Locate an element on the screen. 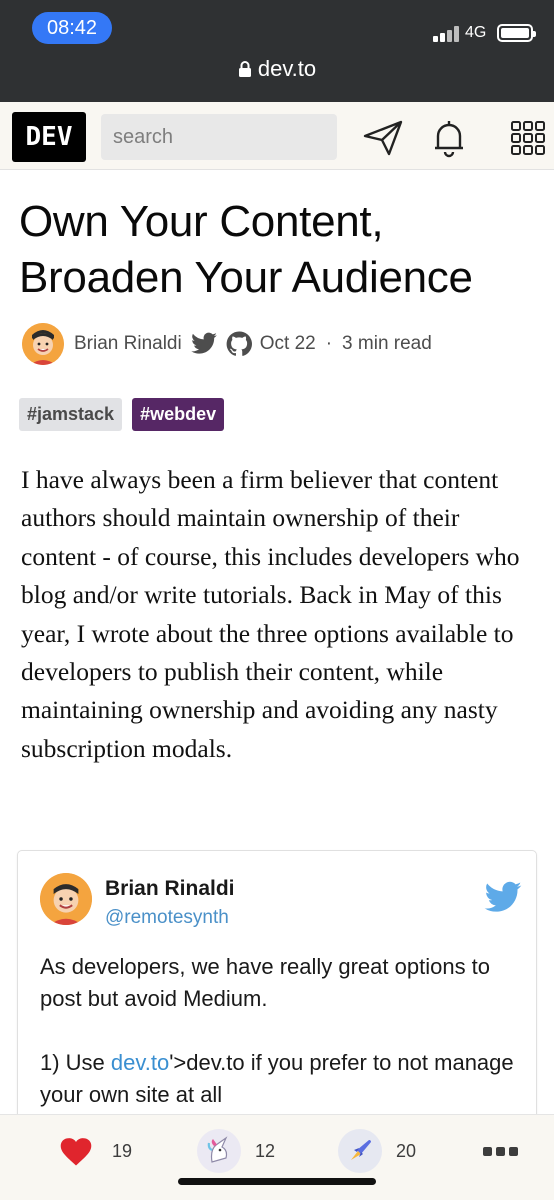 The height and width of the screenshot is (1200, 554). tweet-author-name: Brian Rinaldi is located at coordinates (170, 889).